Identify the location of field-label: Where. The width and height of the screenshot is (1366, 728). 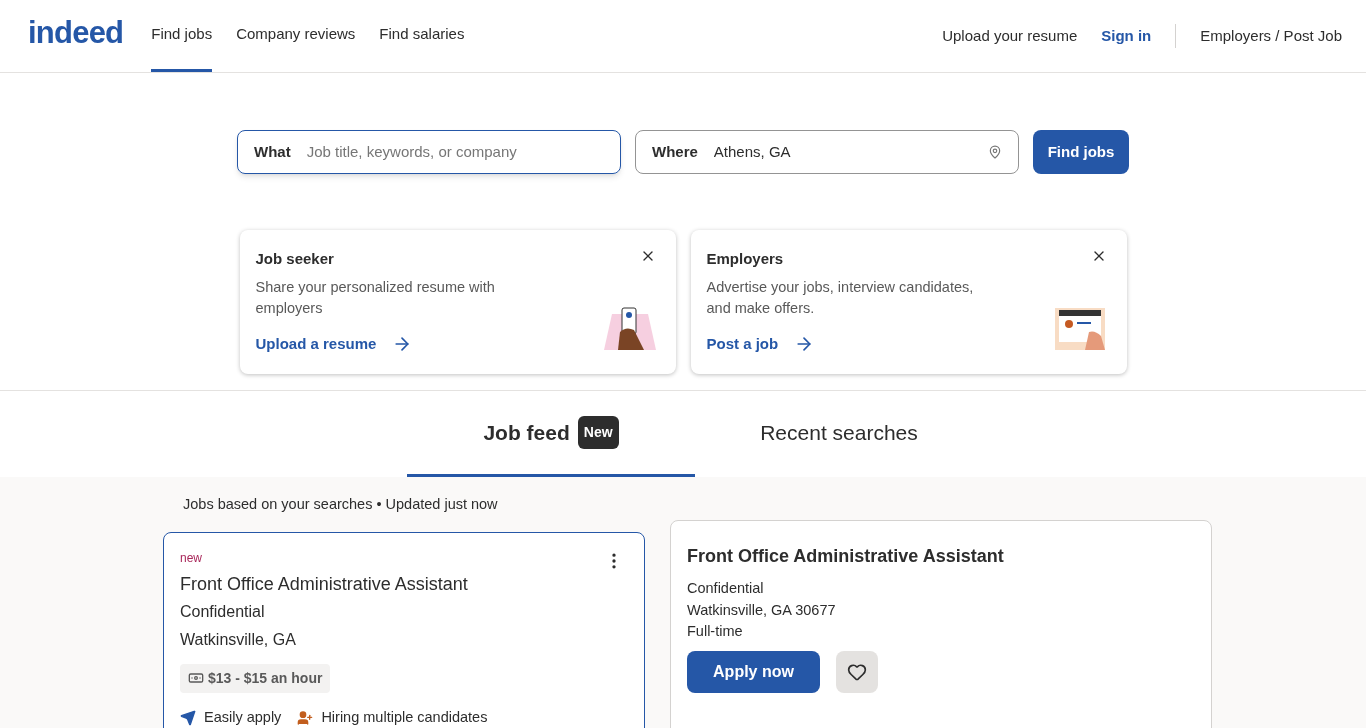
(675, 151).